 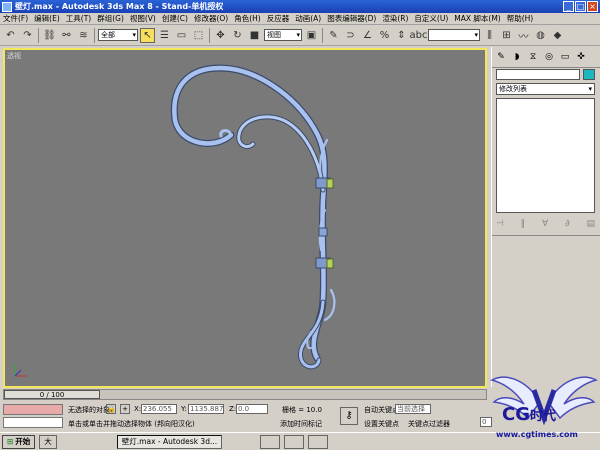 I want to click on snap-toggle-icon: ⊃, so click(x=350, y=35).